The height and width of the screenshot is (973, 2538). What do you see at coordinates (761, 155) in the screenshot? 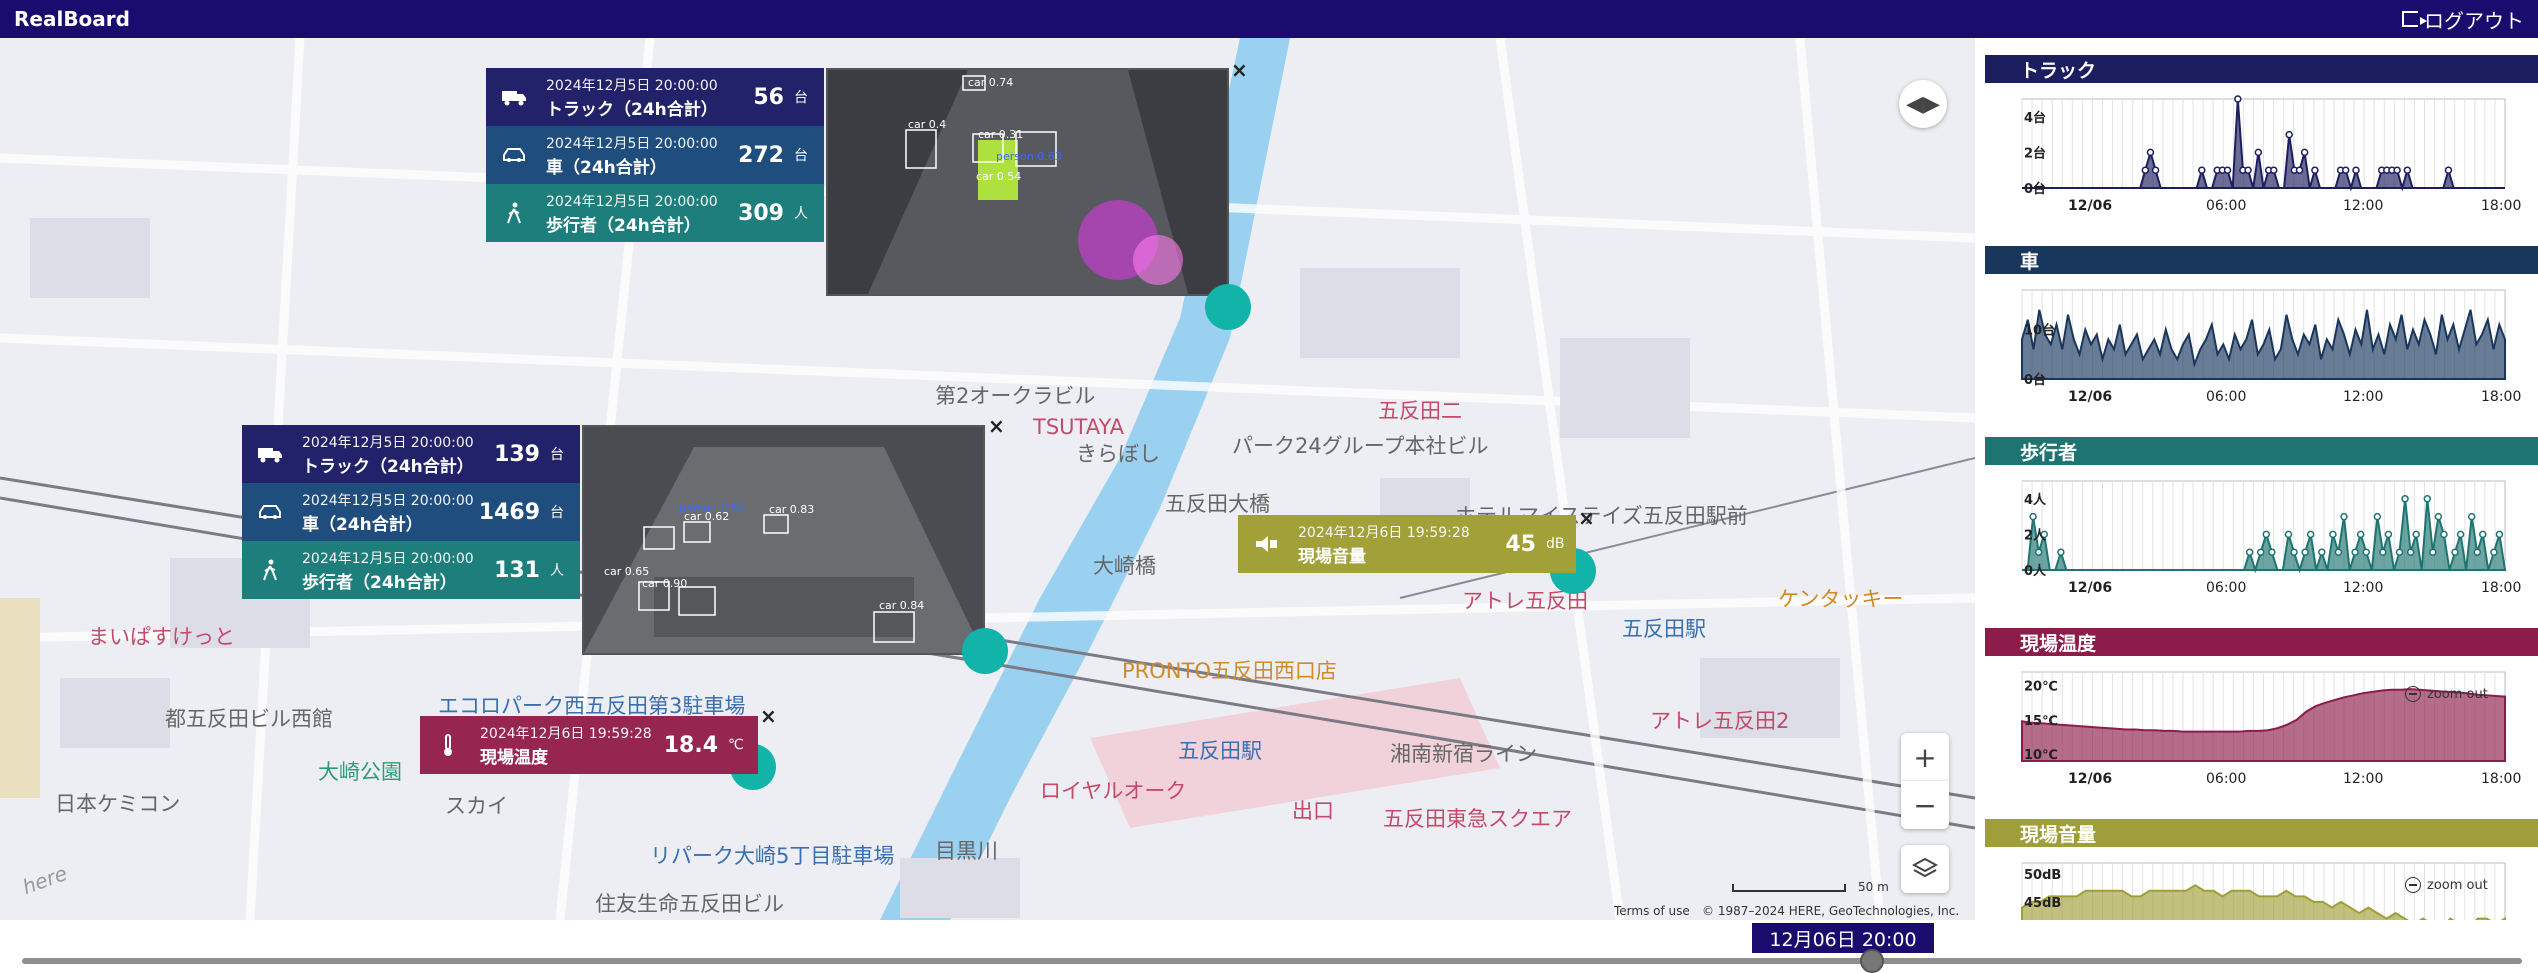
I see `stat-value: 272` at bounding box center [761, 155].